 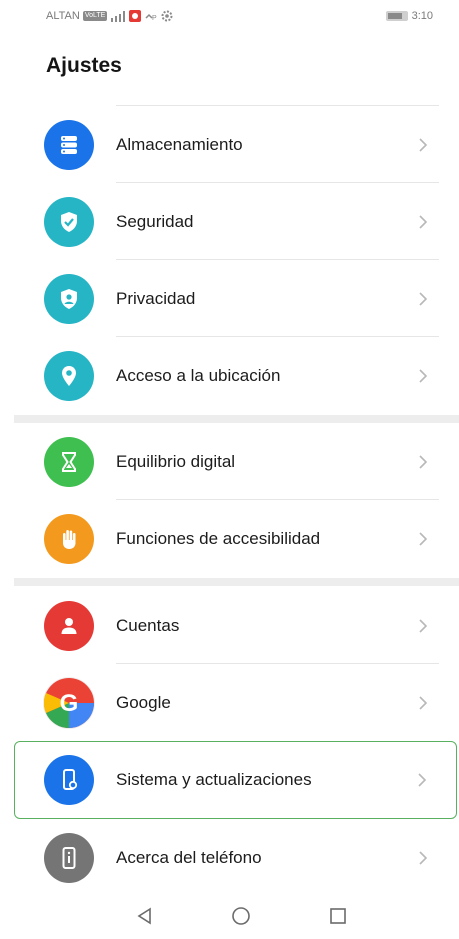 What do you see at coordinates (143, 702) in the screenshot?
I see `settings-item-label: Google` at bounding box center [143, 702].